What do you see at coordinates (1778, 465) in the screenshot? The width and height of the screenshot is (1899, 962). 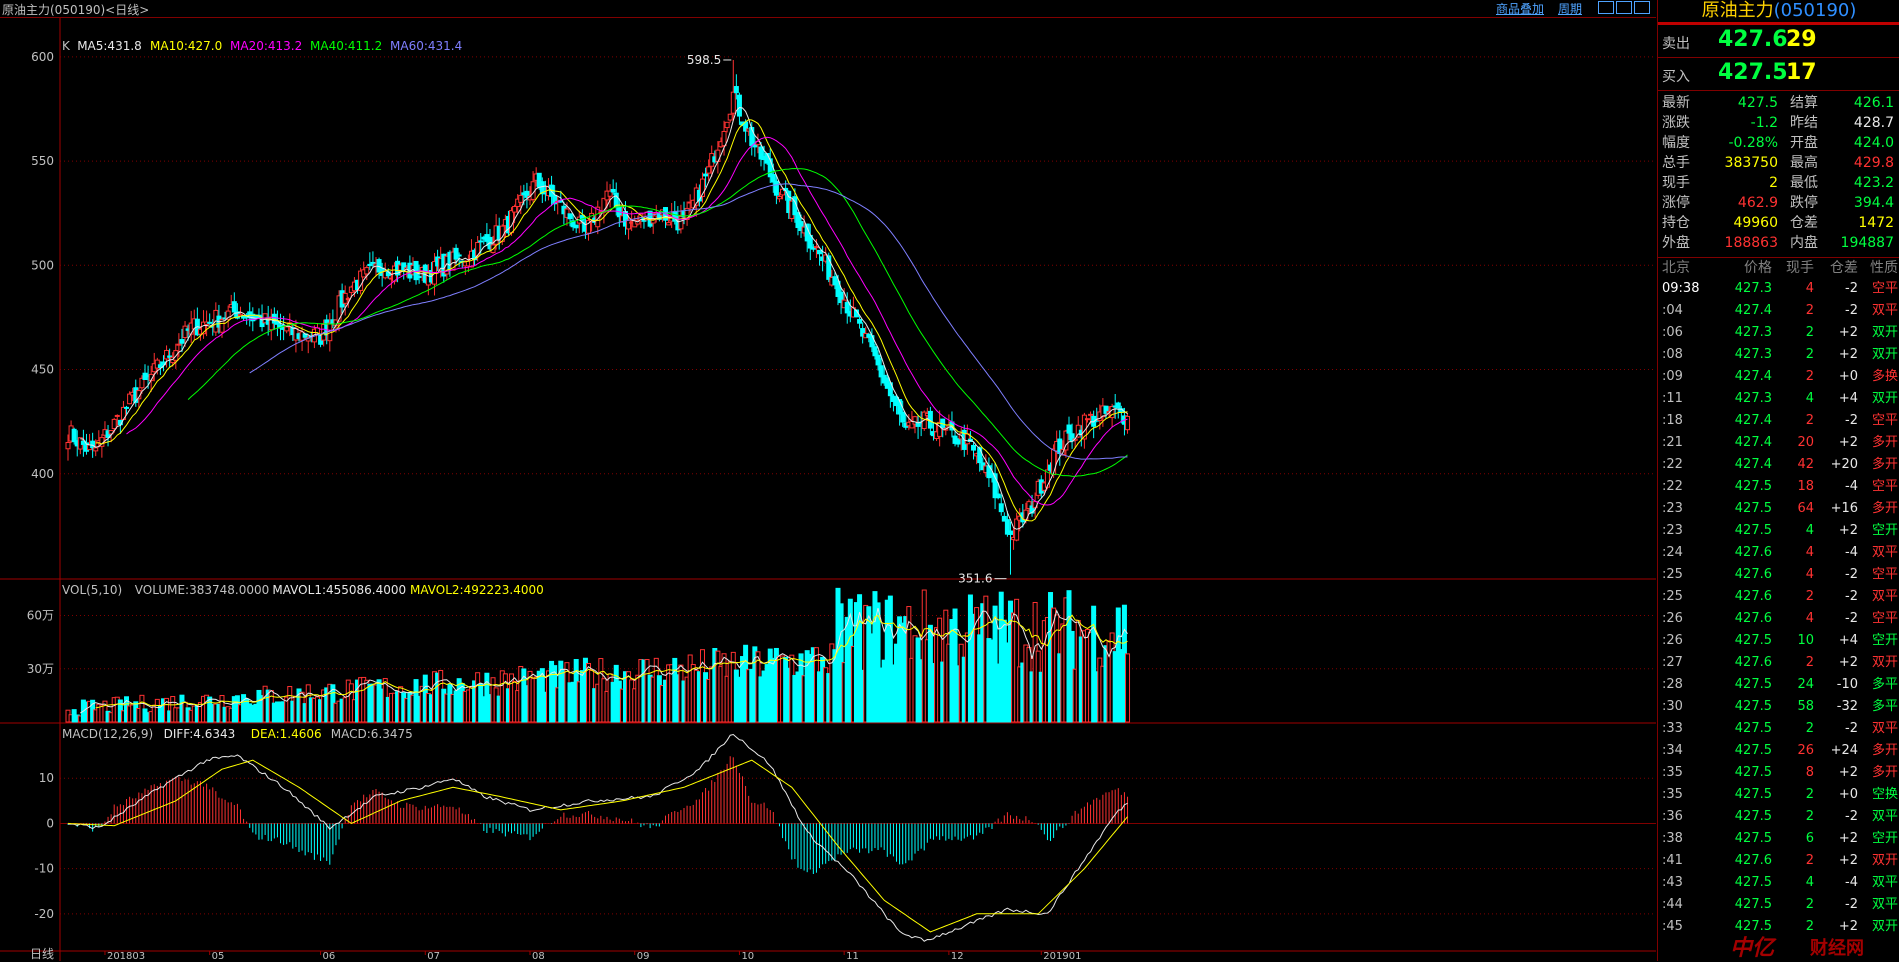 I see `tick-row: :22 427.4 42 +20 多开` at bounding box center [1778, 465].